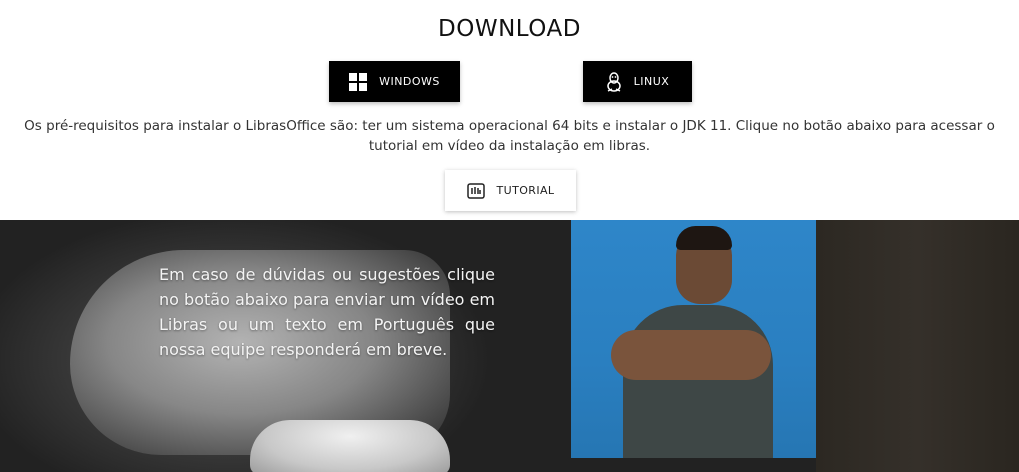 The image size is (1019, 472). I want to click on linux-download-button: LINUX, so click(637, 81).